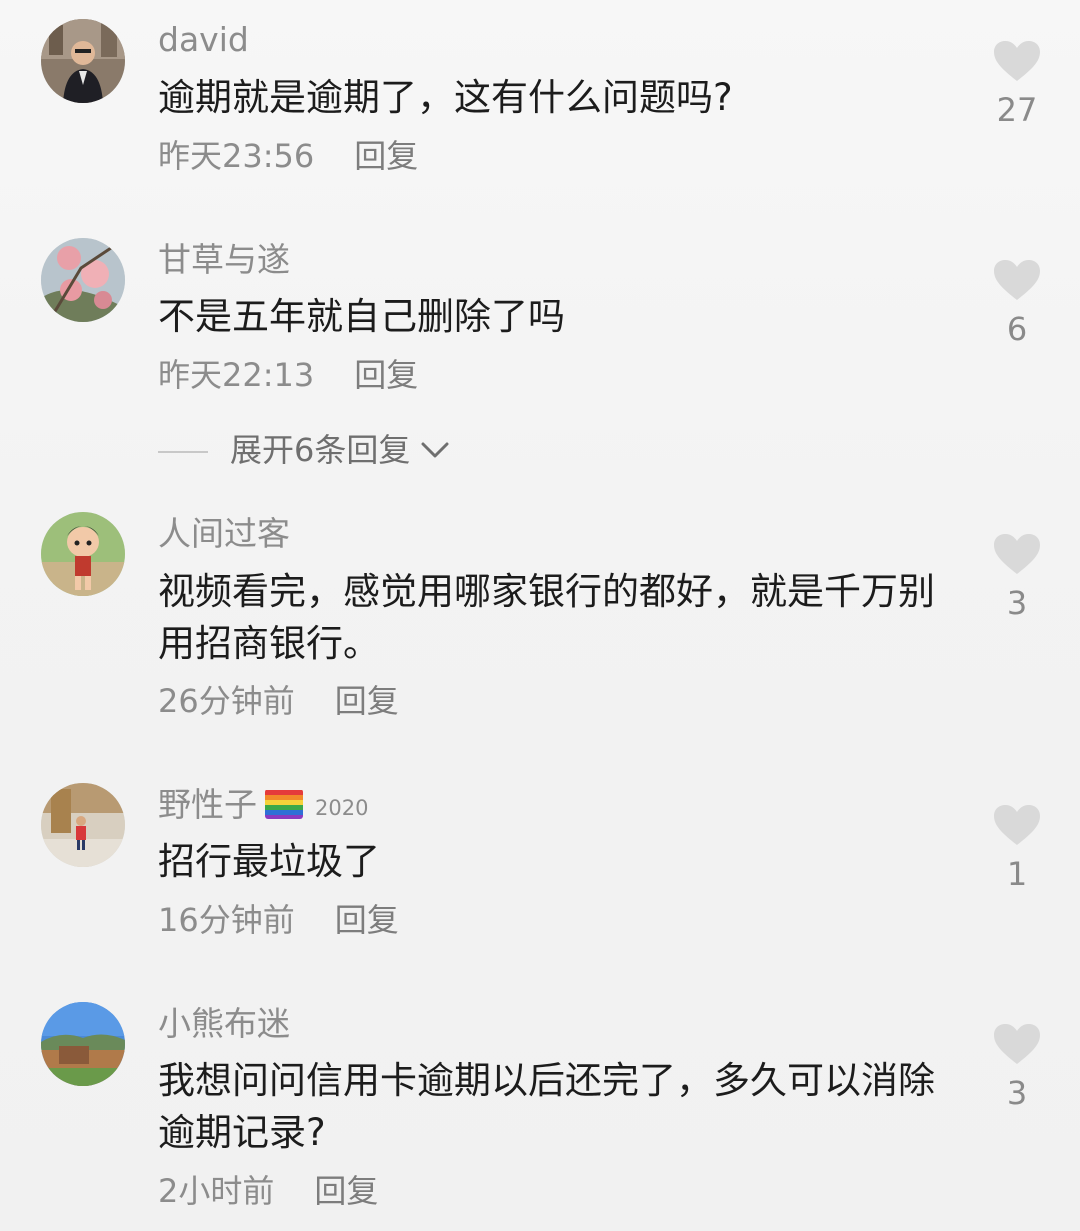 This screenshot has width=1080, height=1231. Describe the element at coordinates (226, 701) in the screenshot. I see `comment-time: 26分钟前` at that location.